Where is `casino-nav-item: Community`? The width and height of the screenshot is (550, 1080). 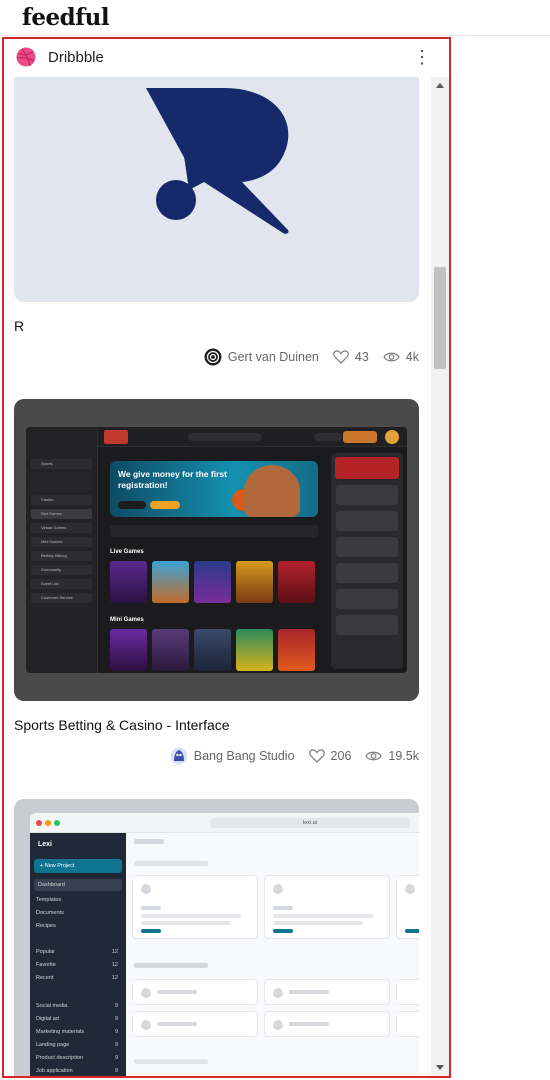
casino-nav-item: Community is located at coordinates (61, 570).